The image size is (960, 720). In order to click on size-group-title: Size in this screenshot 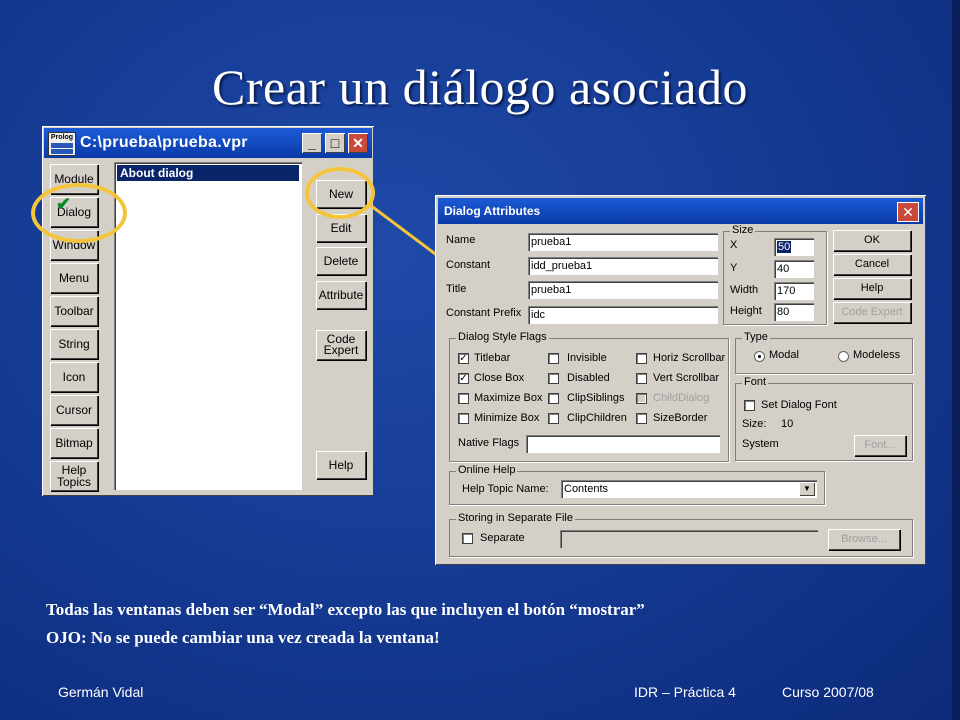, I will do `click(743, 230)`.